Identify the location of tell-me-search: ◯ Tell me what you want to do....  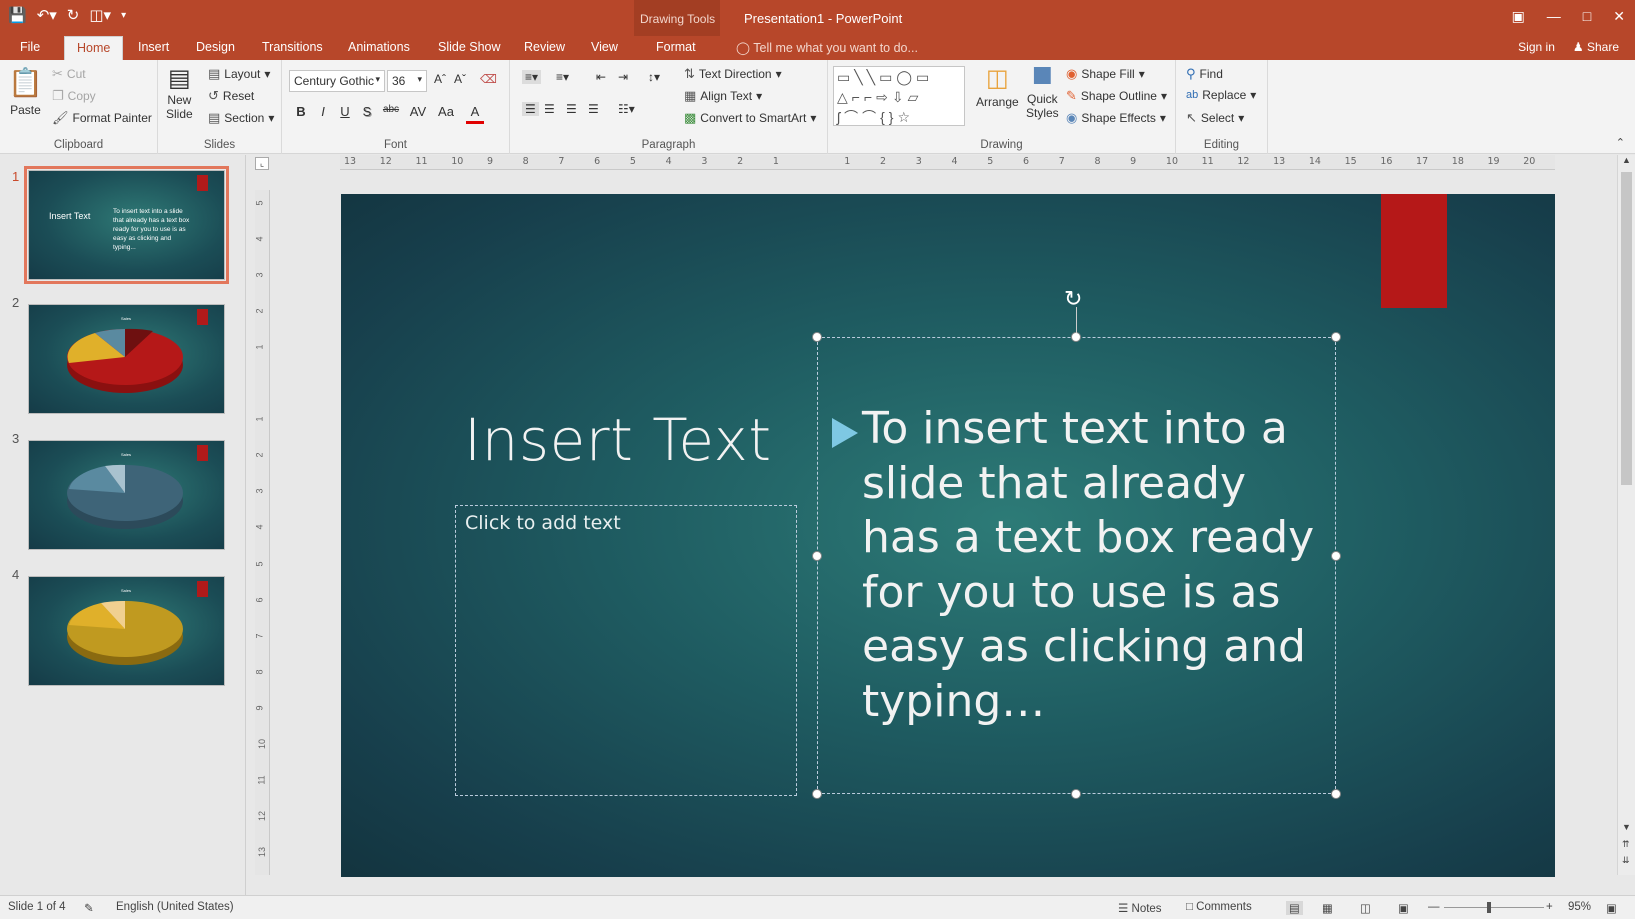
(827, 47).